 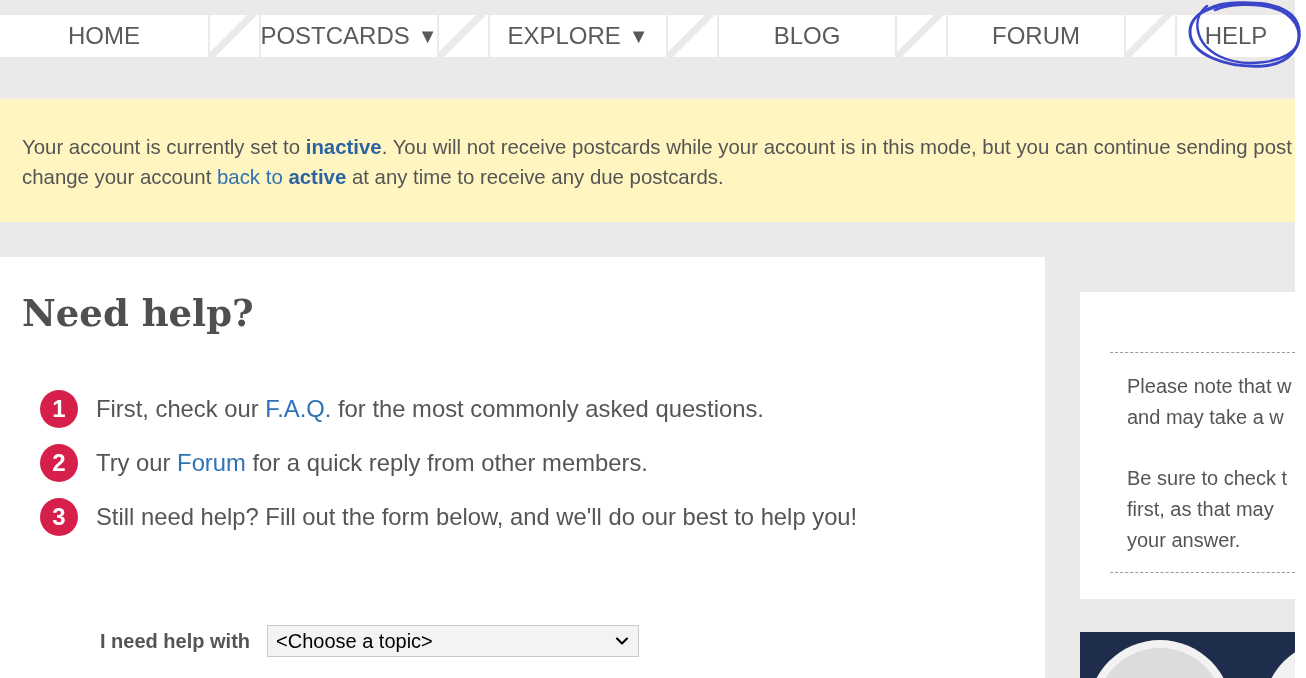 What do you see at coordinates (1236, 36) in the screenshot?
I see `nav-tab: HELP` at bounding box center [1236, 36].